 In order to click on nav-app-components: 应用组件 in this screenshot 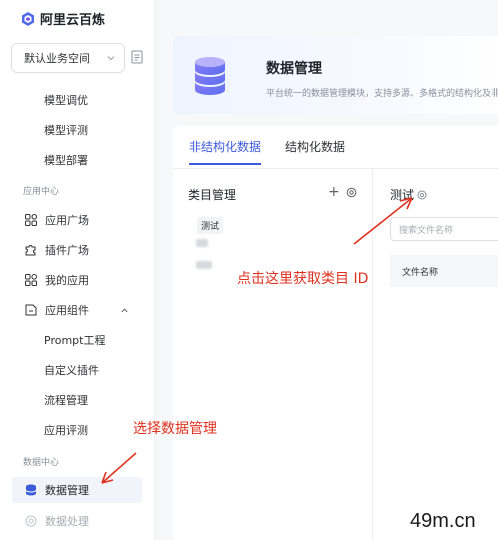, I will do `click(77, 310)`.